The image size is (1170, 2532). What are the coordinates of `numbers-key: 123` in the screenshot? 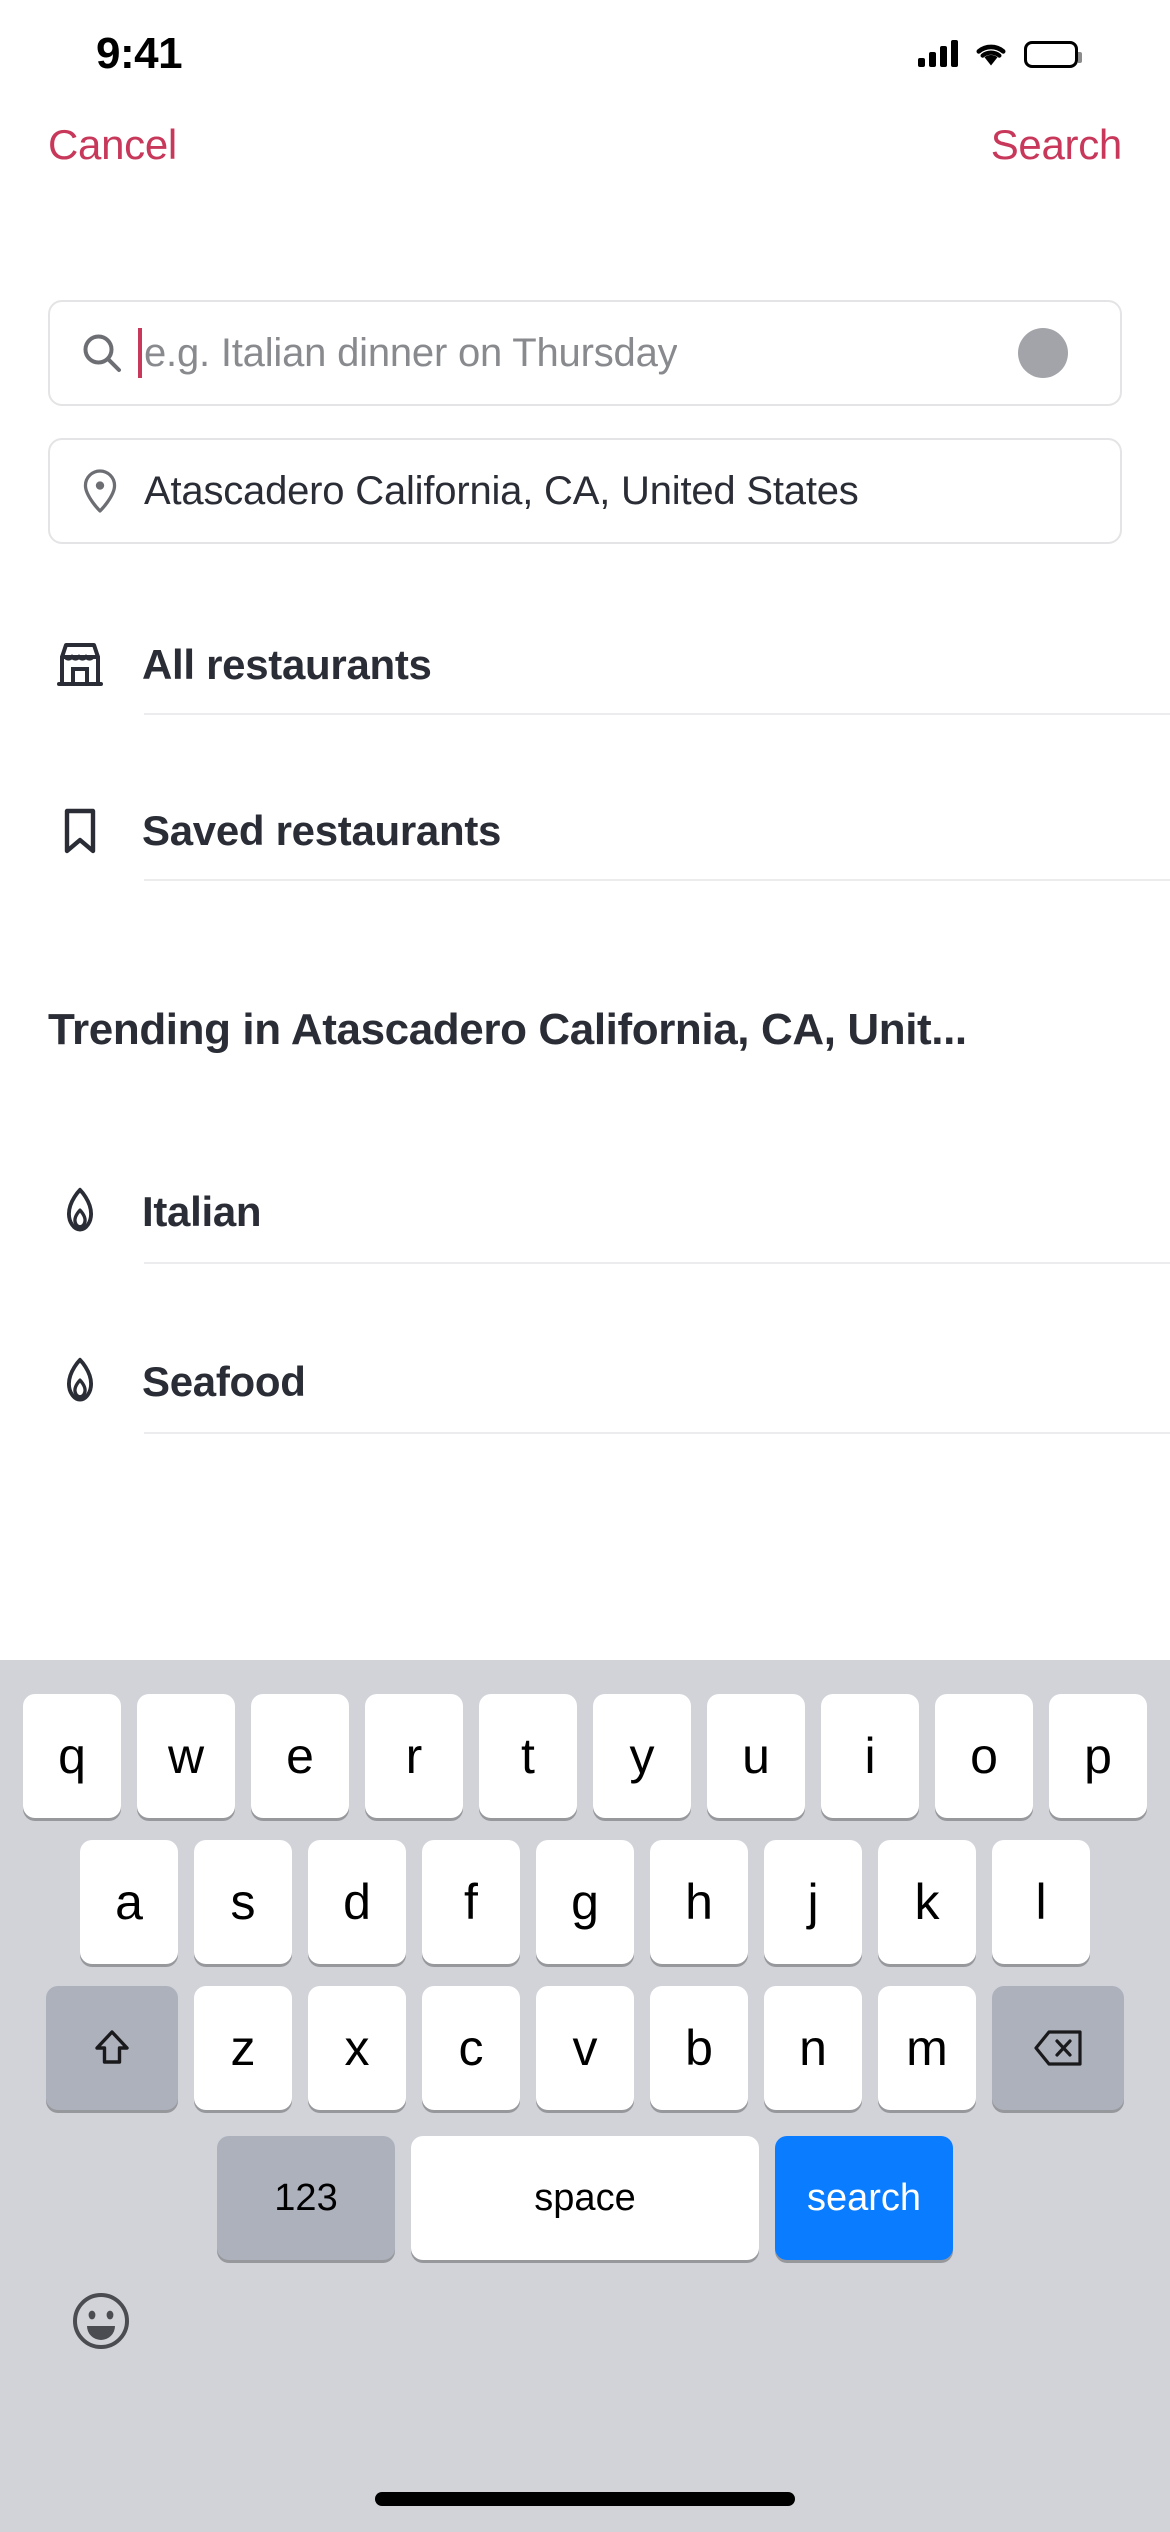 It's located at (306, 2198).